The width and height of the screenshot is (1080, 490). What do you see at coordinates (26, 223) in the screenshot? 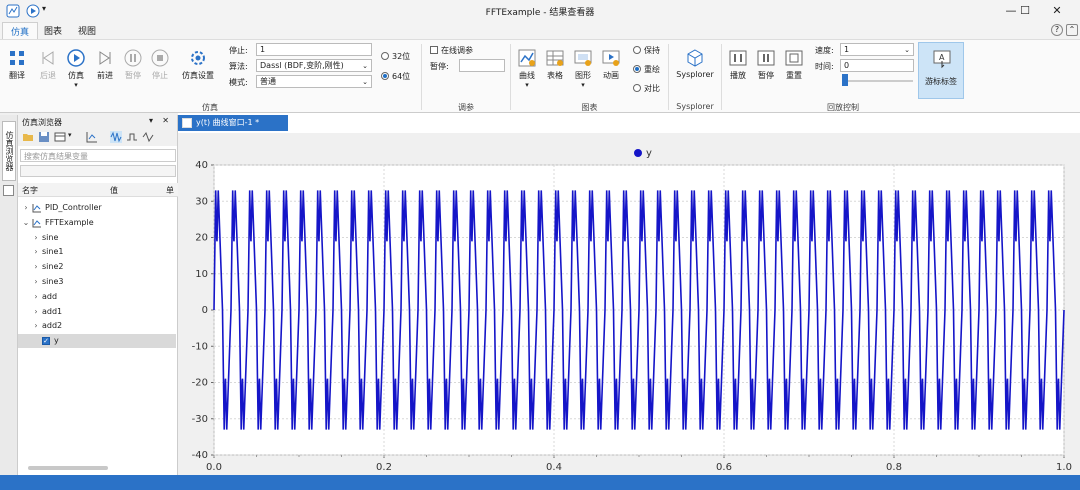
I see `chevron-down-icon: ⌄` at bounding box center [26, 223].